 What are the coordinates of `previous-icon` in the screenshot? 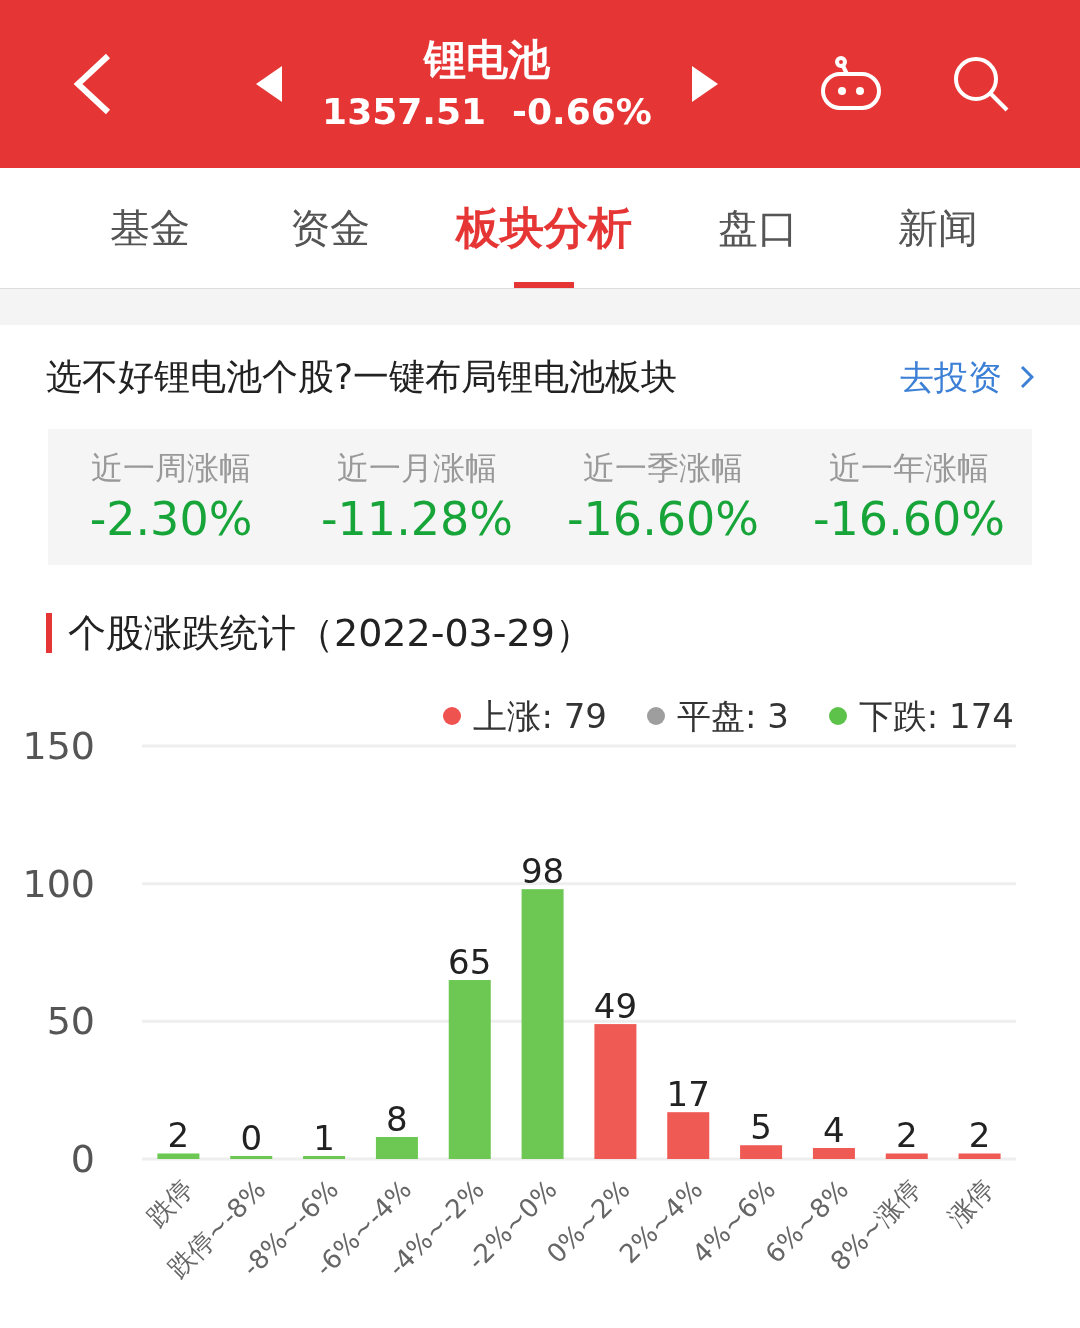 It's located at (269, 84).